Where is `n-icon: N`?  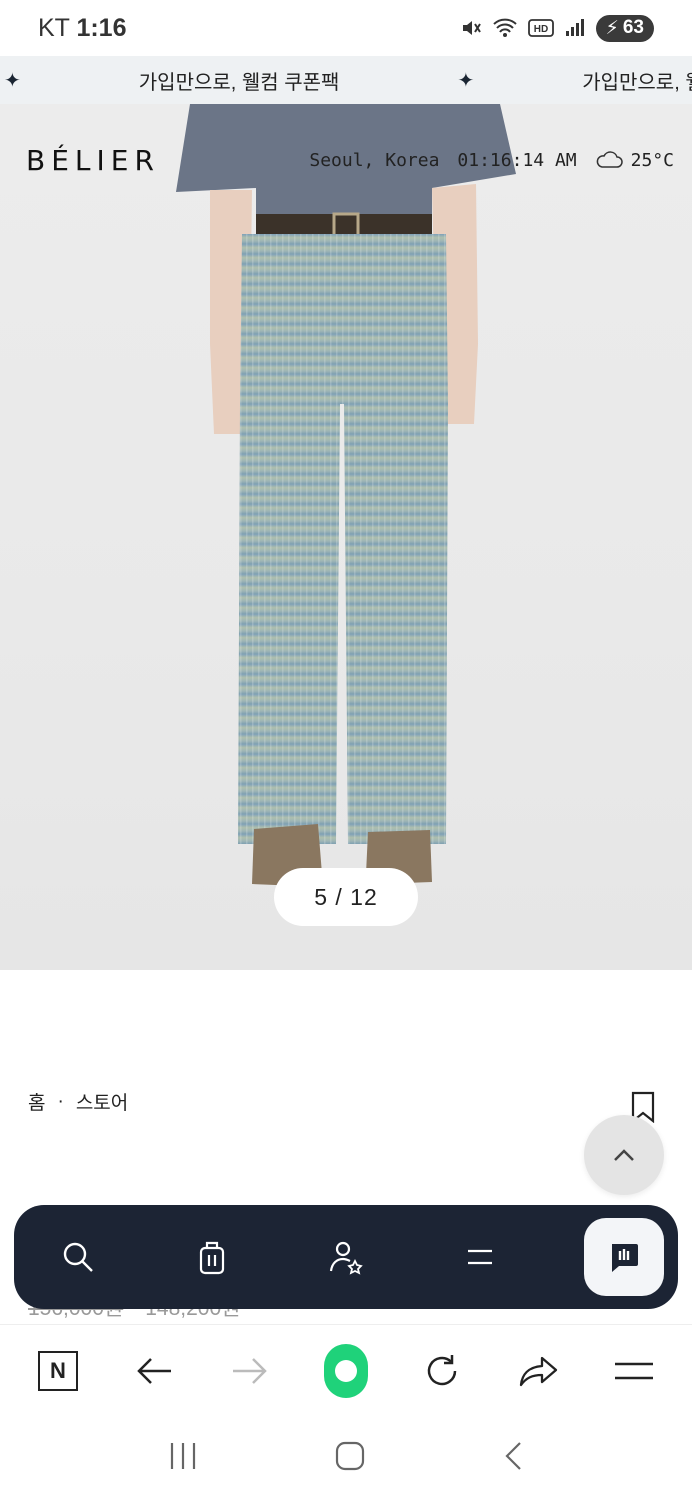
n-icon: N is located at coordinates (58, 1370).